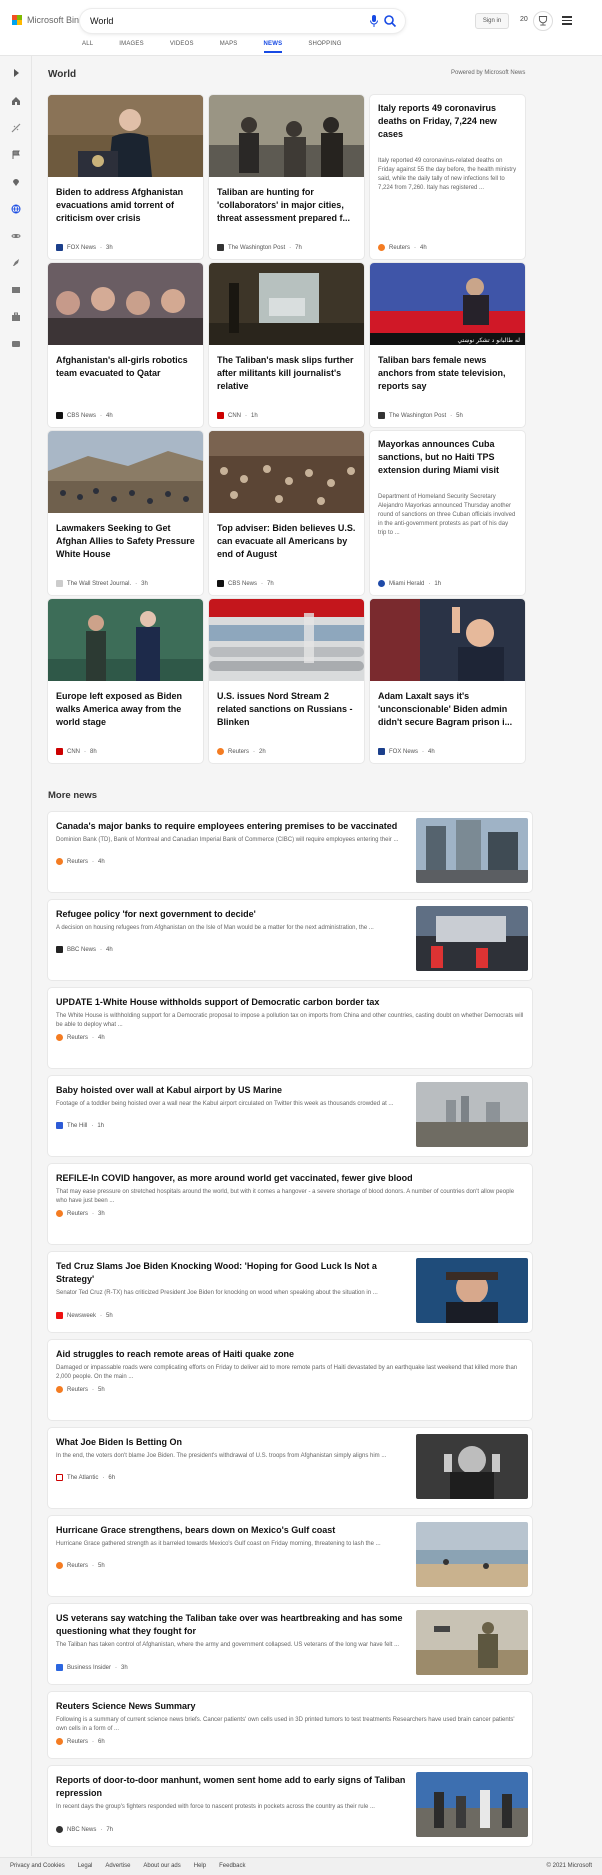 The width and height of the screenshot is (602, 1875). What do you see at coordinates (215, 21) in the screenshot?
I see `search-input` at bounding box center [215, 21].